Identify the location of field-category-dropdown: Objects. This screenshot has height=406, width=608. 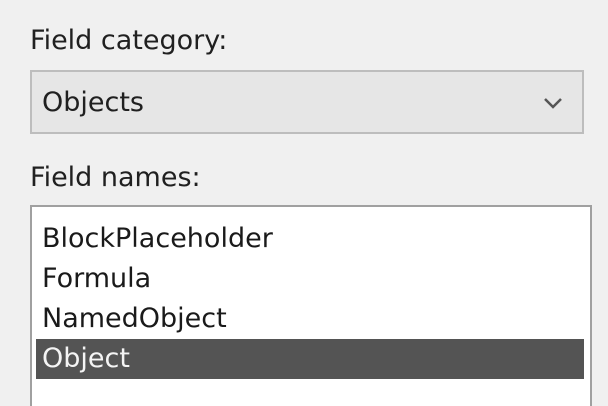
(307, 102).